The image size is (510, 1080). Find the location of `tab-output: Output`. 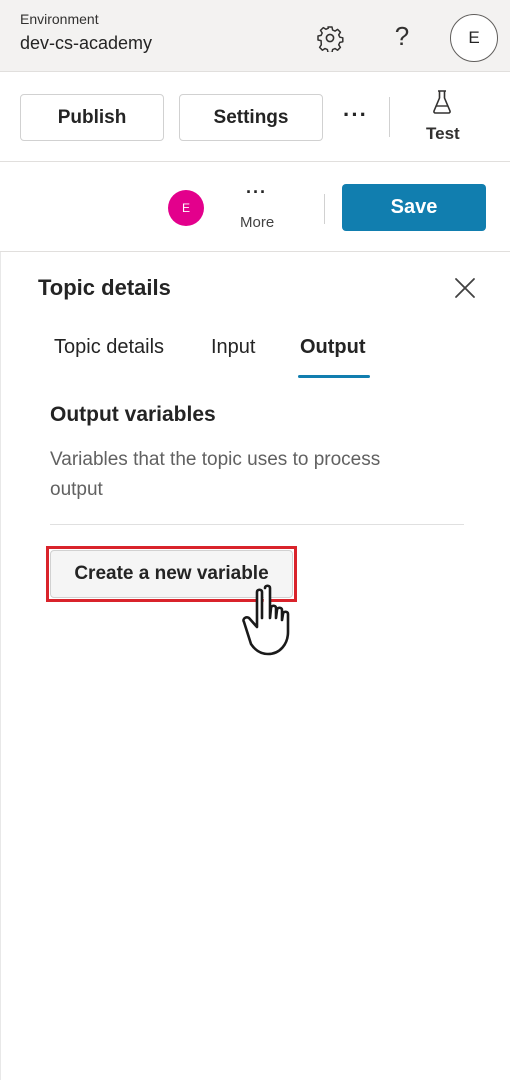

tab-output: Output is located at coordinates (333, 347).